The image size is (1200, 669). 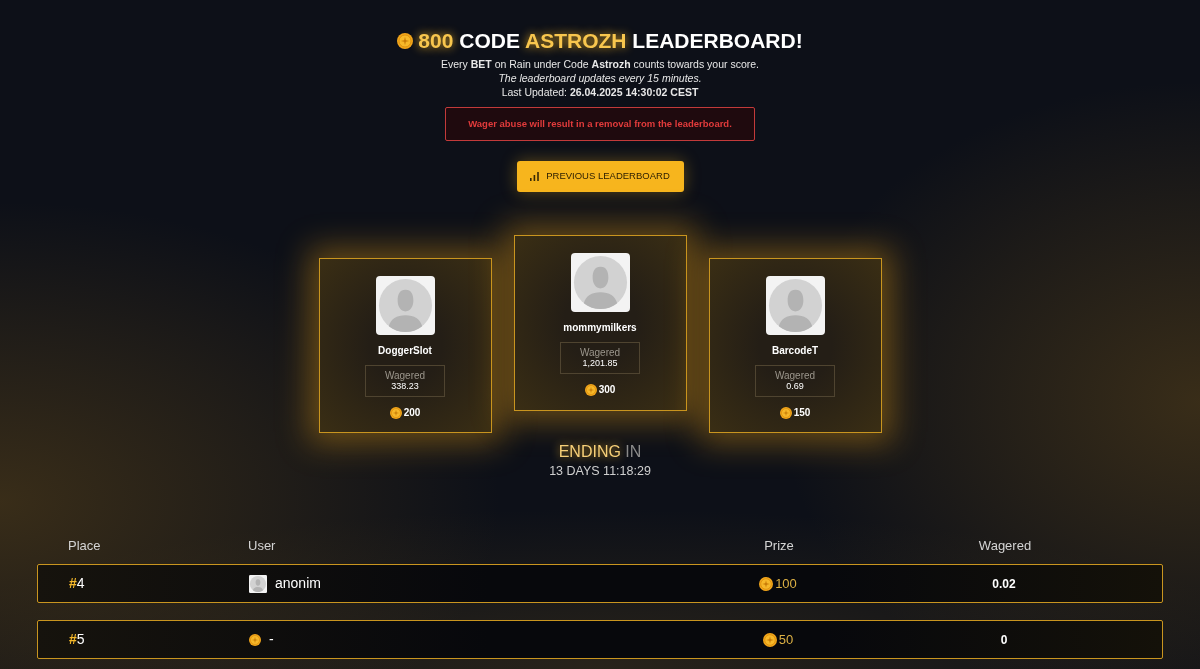 What do you see at coordinates (786, 583) in the screenshot?
I see `prize-amount: 100` at bounding box center [786, 583].